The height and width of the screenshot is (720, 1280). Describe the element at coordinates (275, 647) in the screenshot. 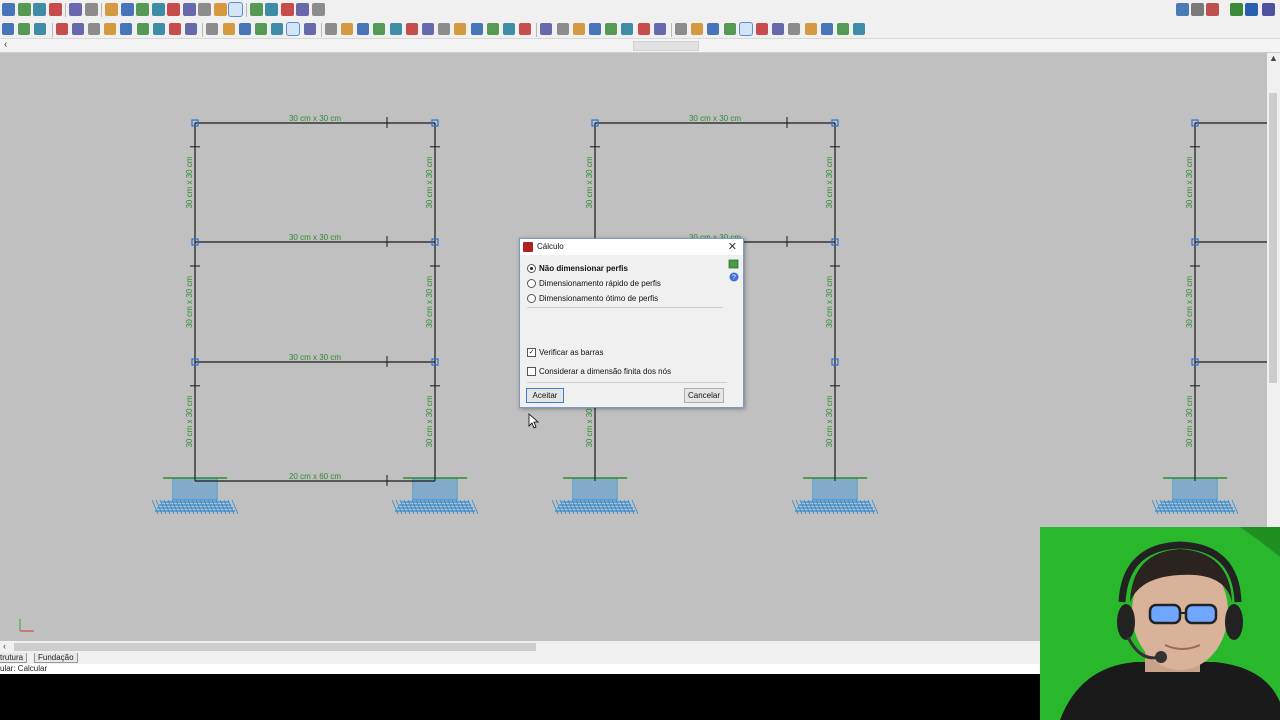

I see `horizontal-scroll-thumb` at that location.